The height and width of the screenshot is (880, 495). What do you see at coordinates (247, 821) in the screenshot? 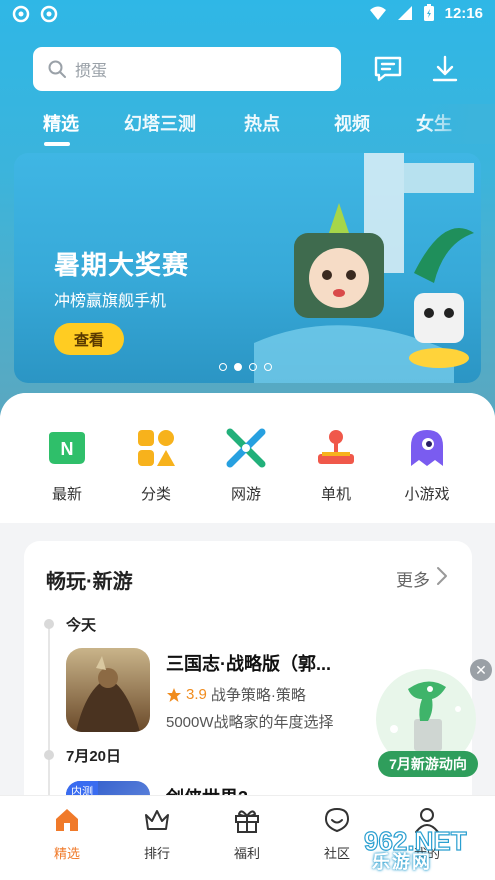
I see `gift-icon` at bounding box center [247, 821].